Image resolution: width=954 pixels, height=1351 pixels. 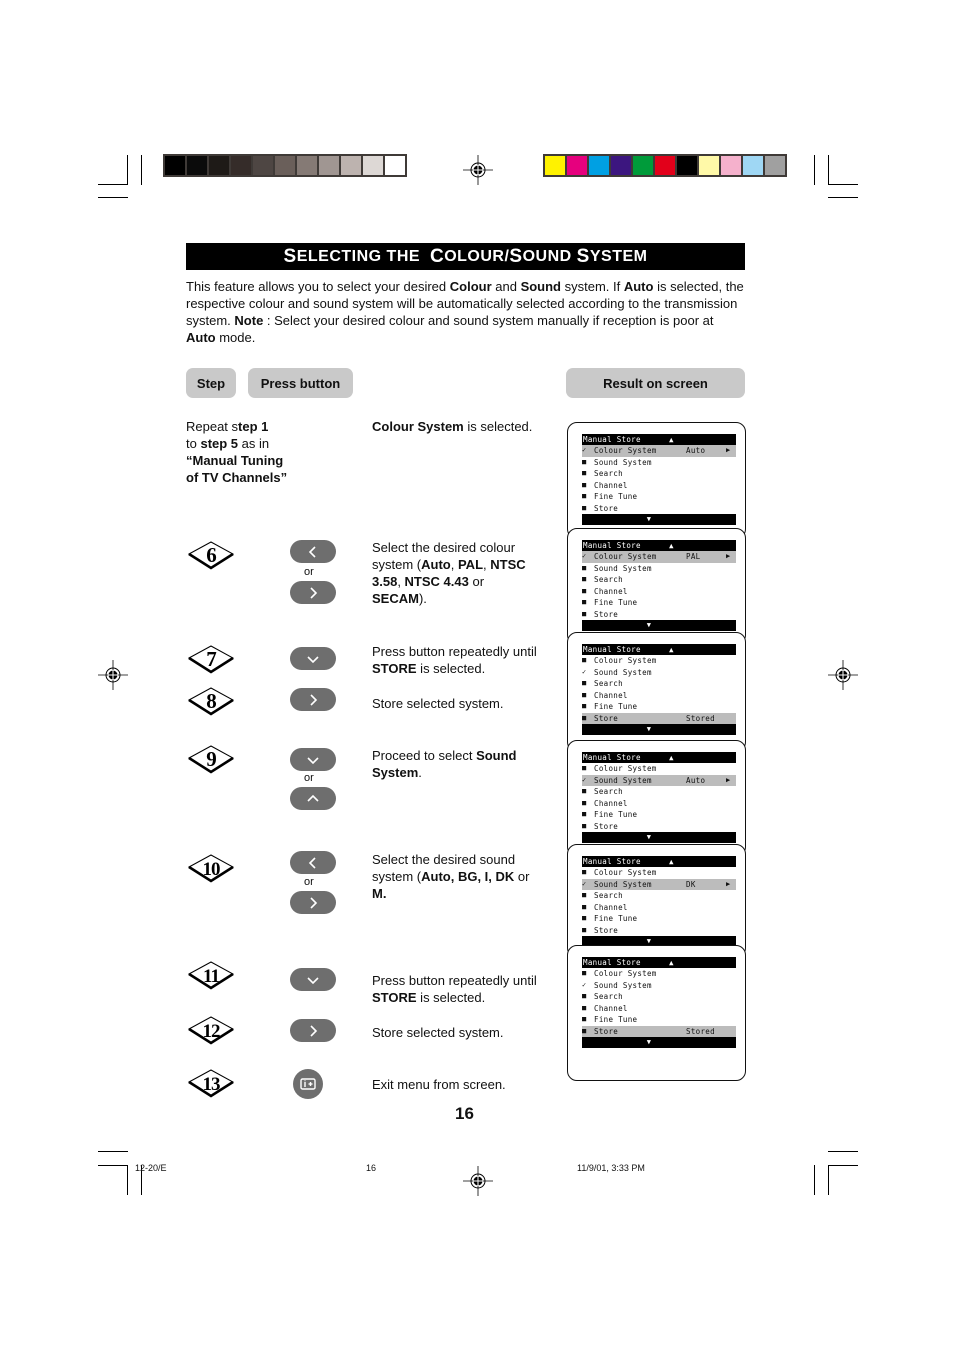 What do you see at coordinates (193, 443) in the screenshot?
I see `text: to` at bounding box center [193, 443].